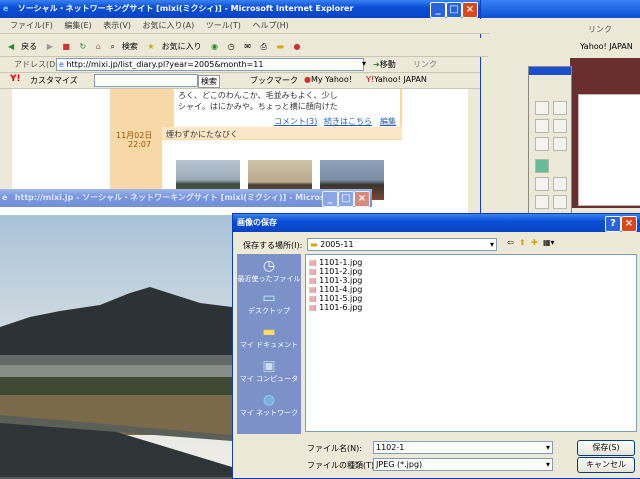 The width and height of the screenshot is (640, 479). What do you see at coordinates (542, 184) in the screenshot?
I see `layer-tool-icon` at bounding box center [542, 184].